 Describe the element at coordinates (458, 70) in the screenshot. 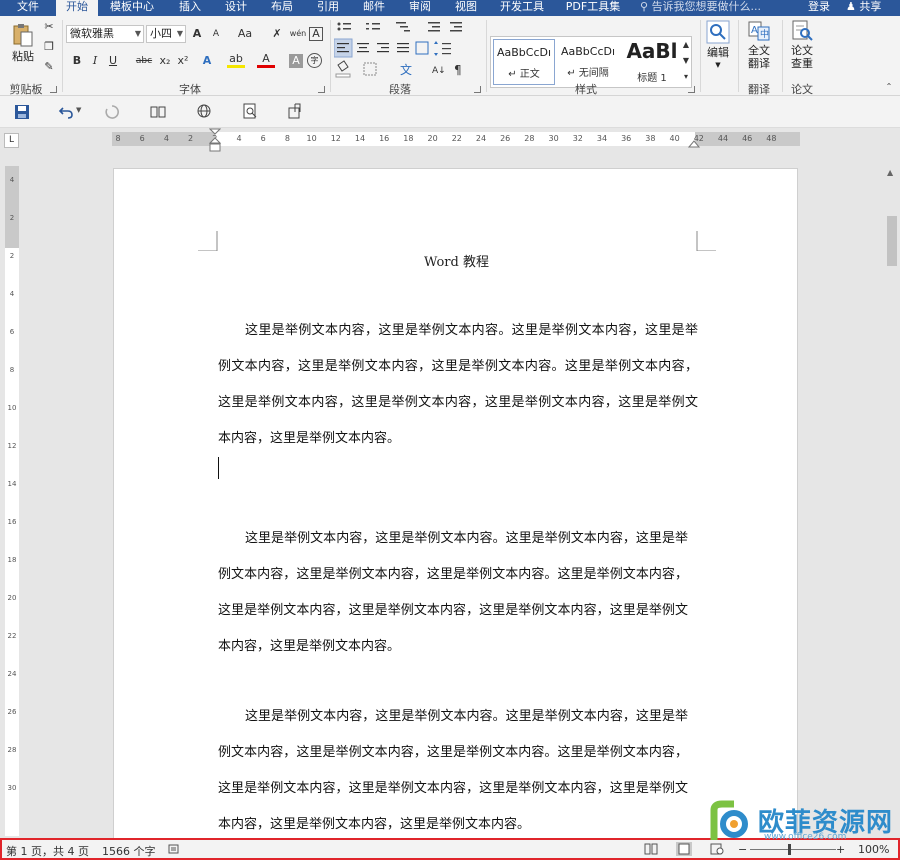

I see `show-marks-icon: ¶` at that location.